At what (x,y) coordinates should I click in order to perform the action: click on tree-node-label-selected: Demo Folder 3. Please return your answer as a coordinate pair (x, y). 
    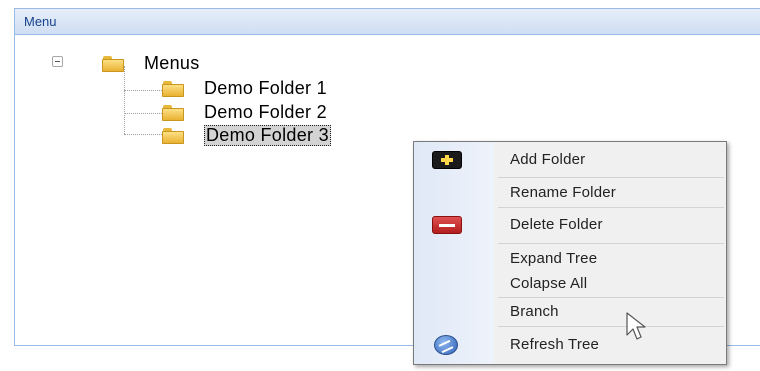
    Looking at the image, I should click on (267, 135).